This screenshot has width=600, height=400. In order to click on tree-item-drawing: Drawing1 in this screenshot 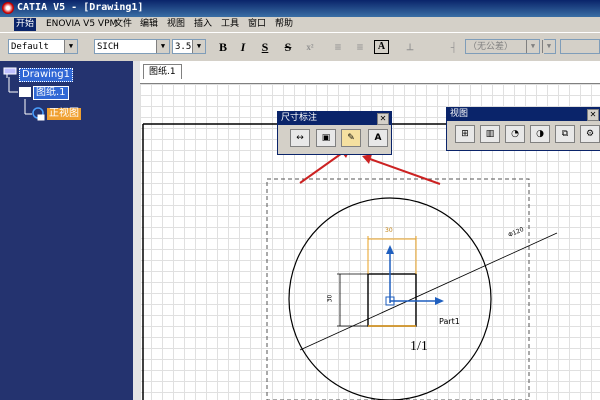, I will do `click(46, 75)`.